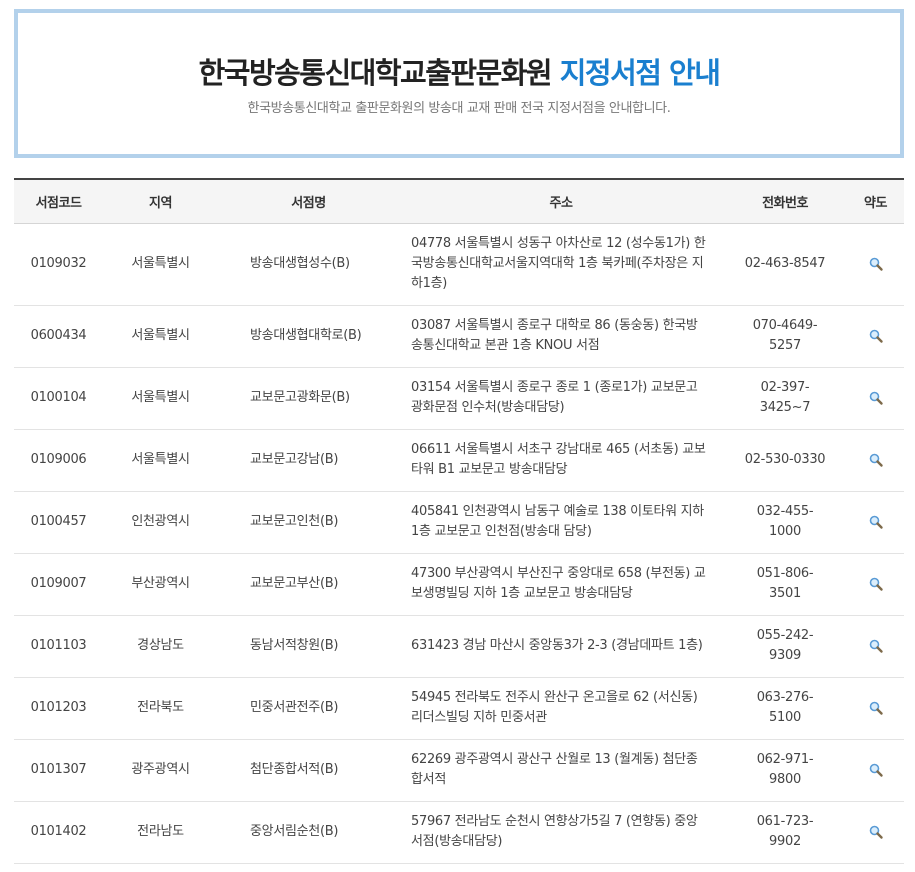 Image resolution: width=915 pixels, height=872 pixels. Describe the element at coordinates (58, 460) in the screenshot. I see `store-code: 0109006` at that location.